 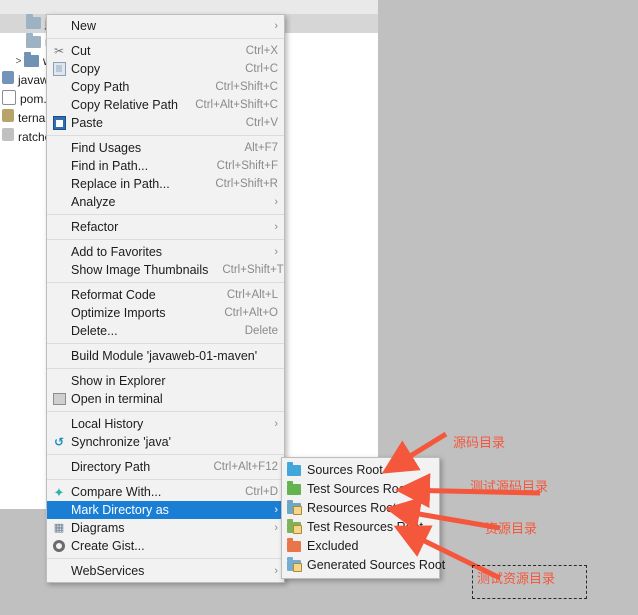 What do you see at coordinates (8, 134) in the screenshot?
I see `scratches-icon` at bounding box center [8, 134].